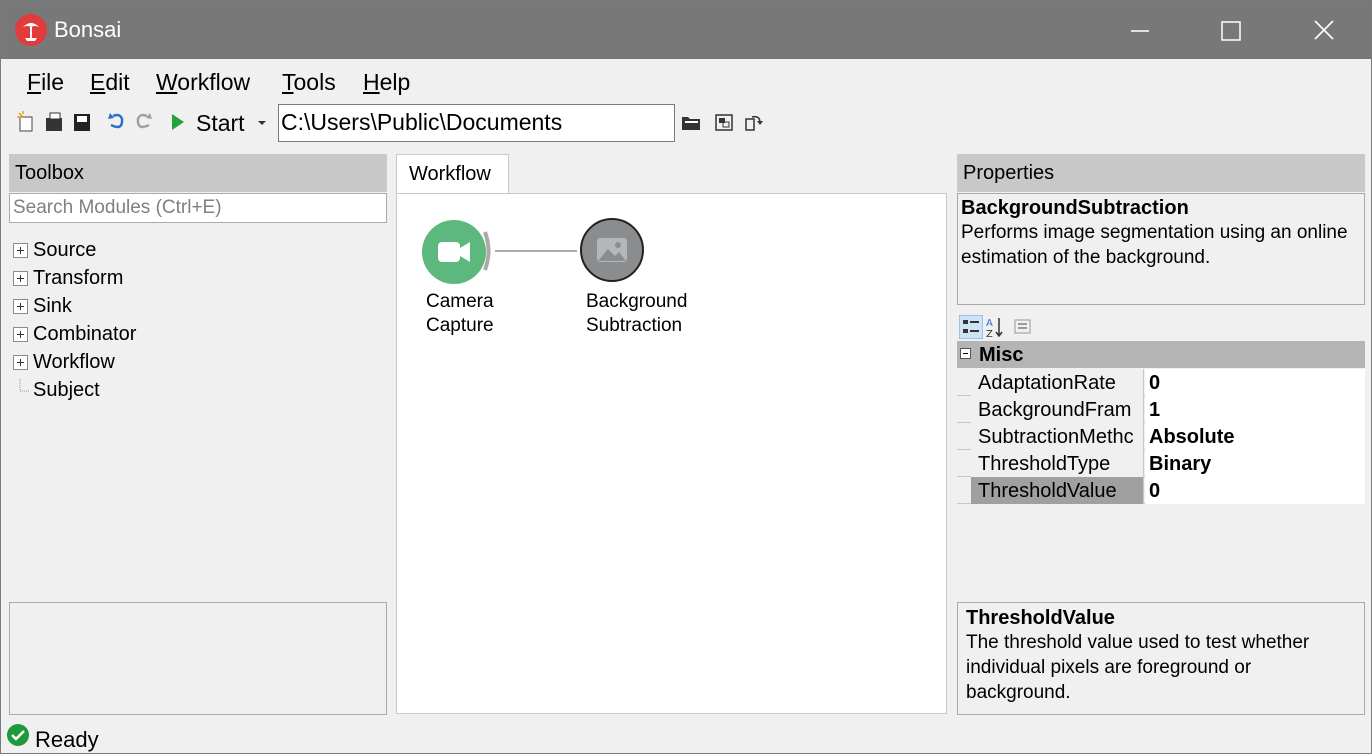 The image size is (1372, 754). Describe the element at coordinates (966, 354) in the screenshot. I see `collapse-icon` at that location.